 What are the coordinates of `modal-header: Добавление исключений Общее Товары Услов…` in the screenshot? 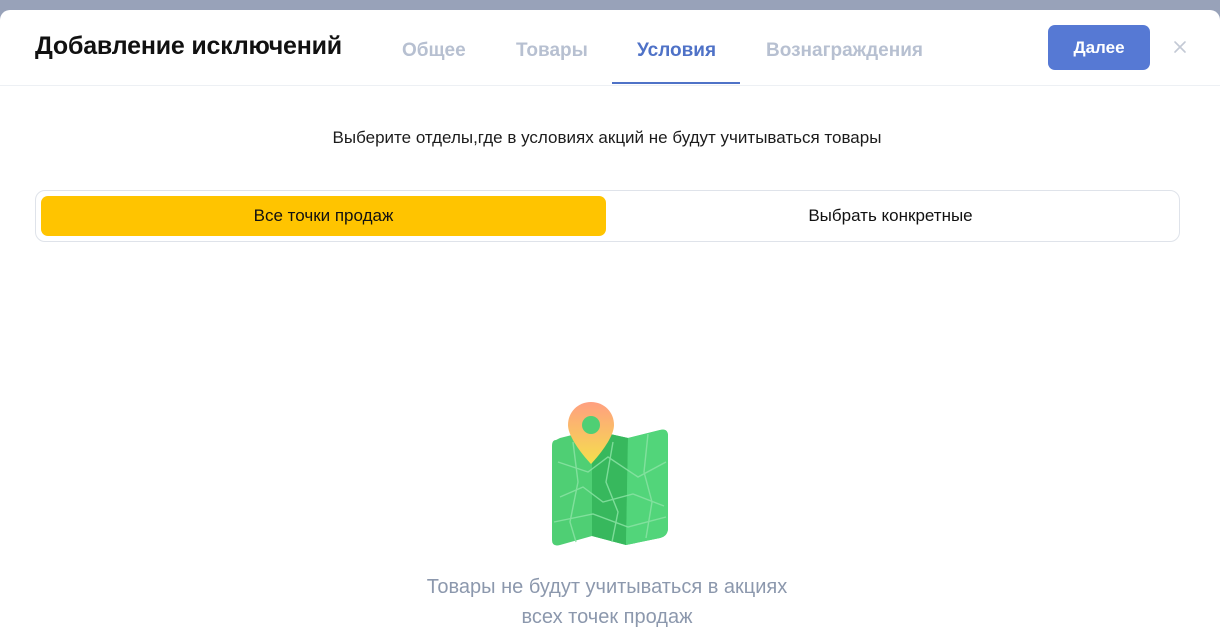 It's located at (610, 48).